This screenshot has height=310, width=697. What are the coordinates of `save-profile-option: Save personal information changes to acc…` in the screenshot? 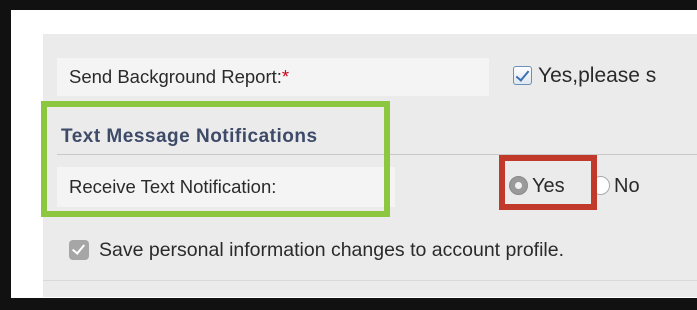 It's located at (316, 250).